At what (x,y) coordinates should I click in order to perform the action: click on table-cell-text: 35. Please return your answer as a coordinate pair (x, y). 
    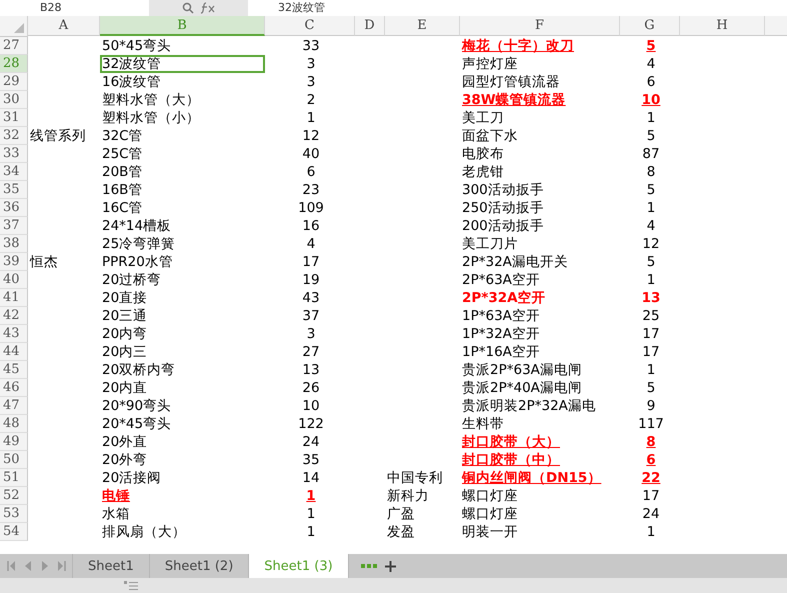
    Looking at the image, I should click on (311, 460).